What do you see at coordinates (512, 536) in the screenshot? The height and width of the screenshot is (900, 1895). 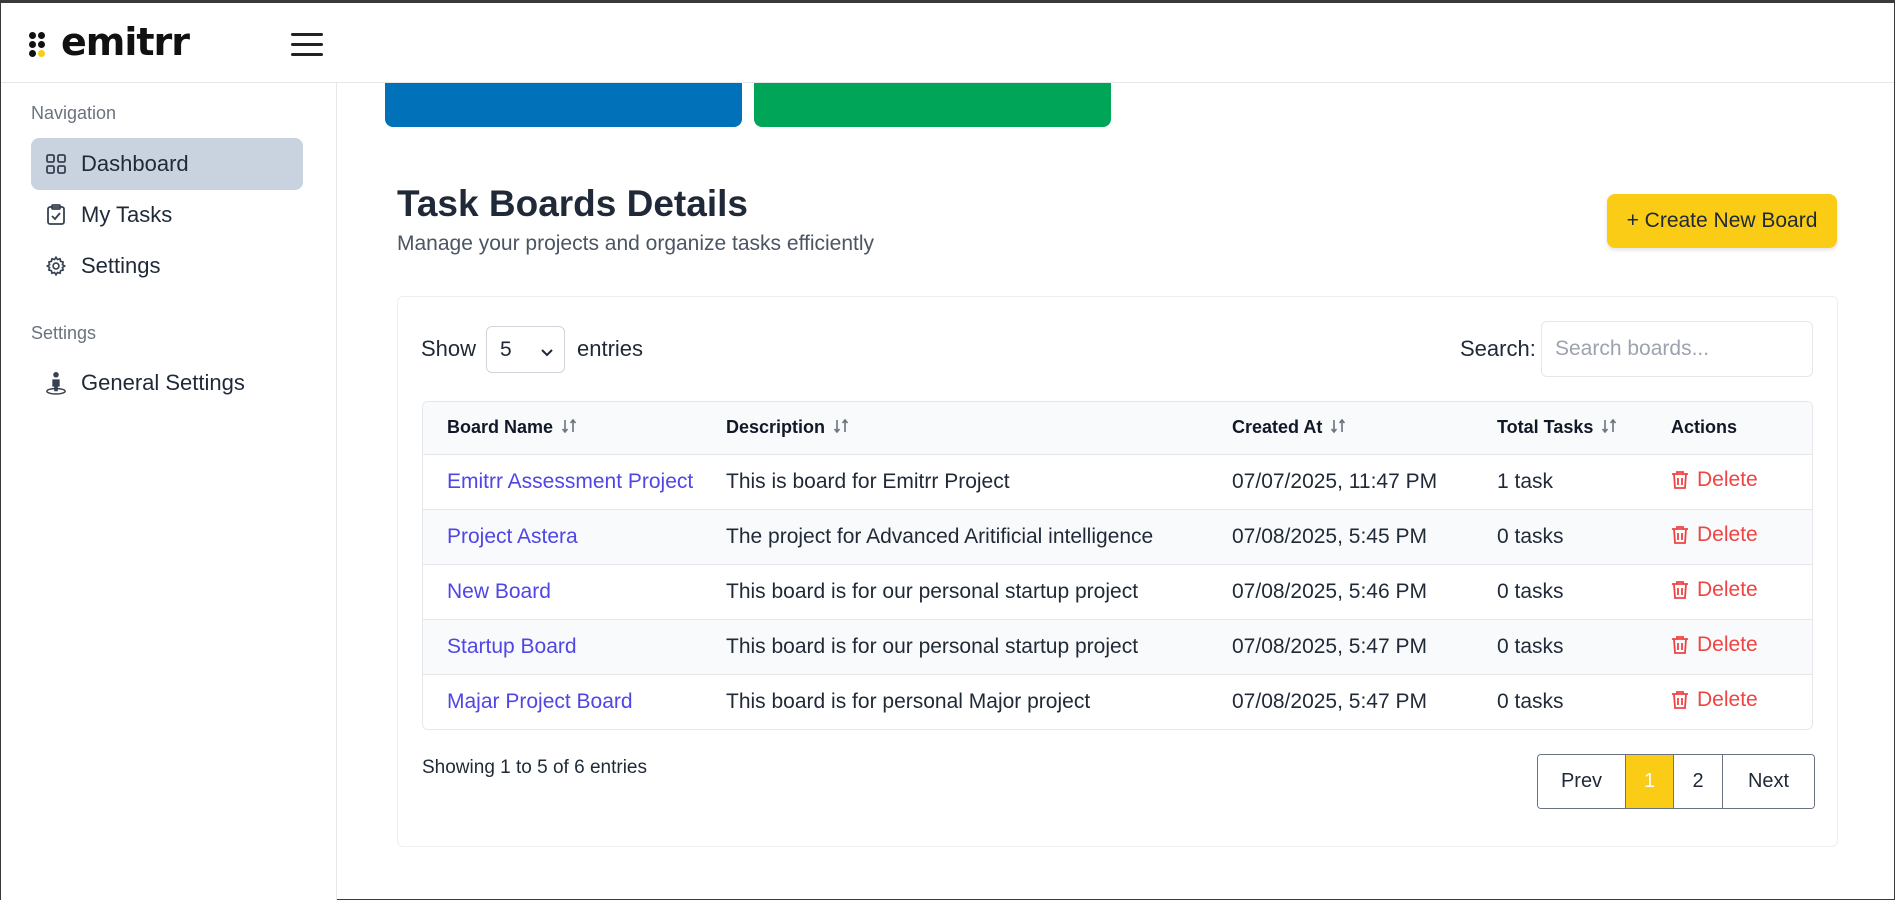 I see `board-name-link: Project Astera` at bounding box center [512, 536].